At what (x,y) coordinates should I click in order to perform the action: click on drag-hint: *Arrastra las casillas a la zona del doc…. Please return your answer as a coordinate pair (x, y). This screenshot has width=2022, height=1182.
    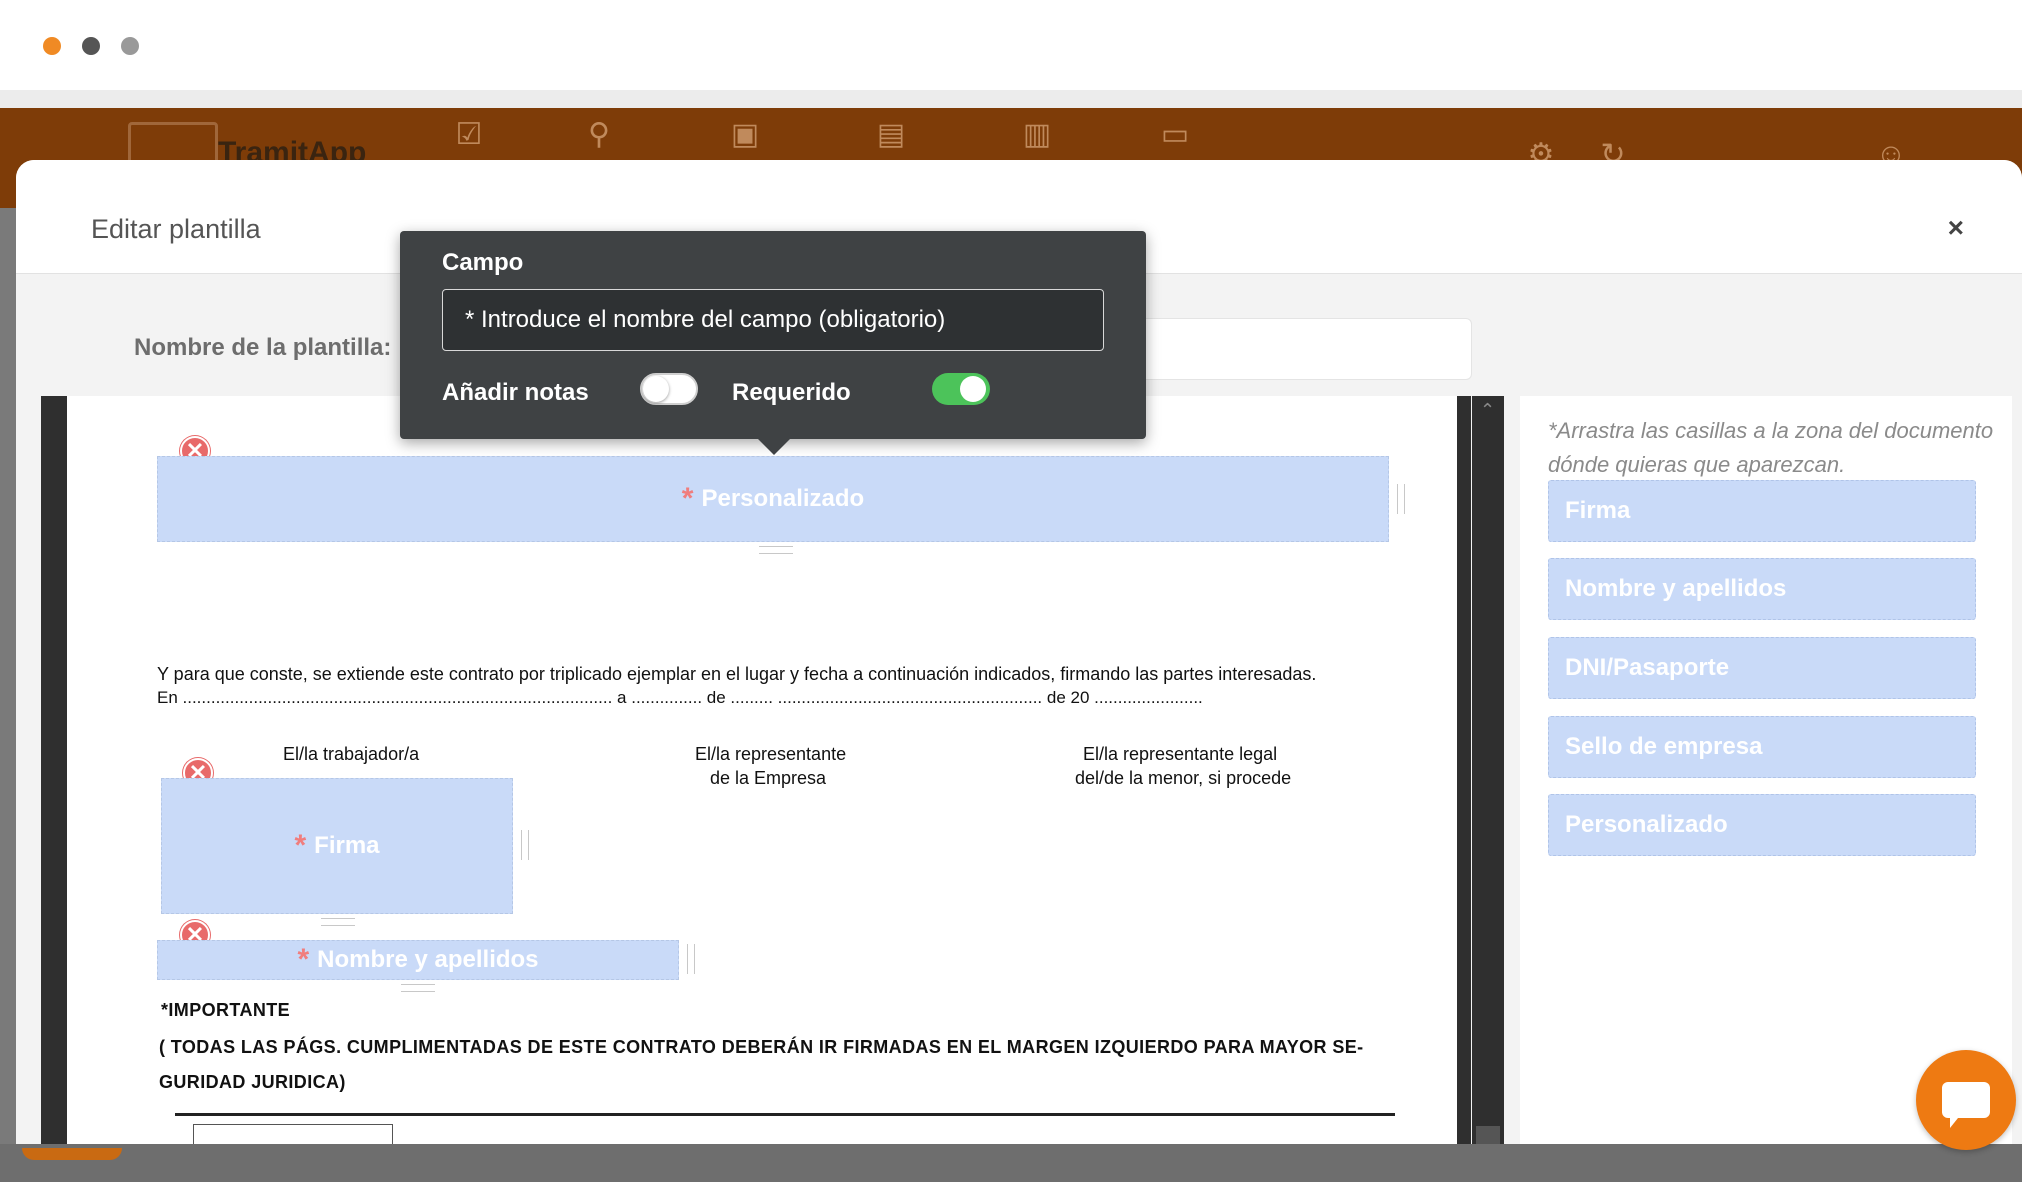
    Looking at the image, I should click on (1771, 447).